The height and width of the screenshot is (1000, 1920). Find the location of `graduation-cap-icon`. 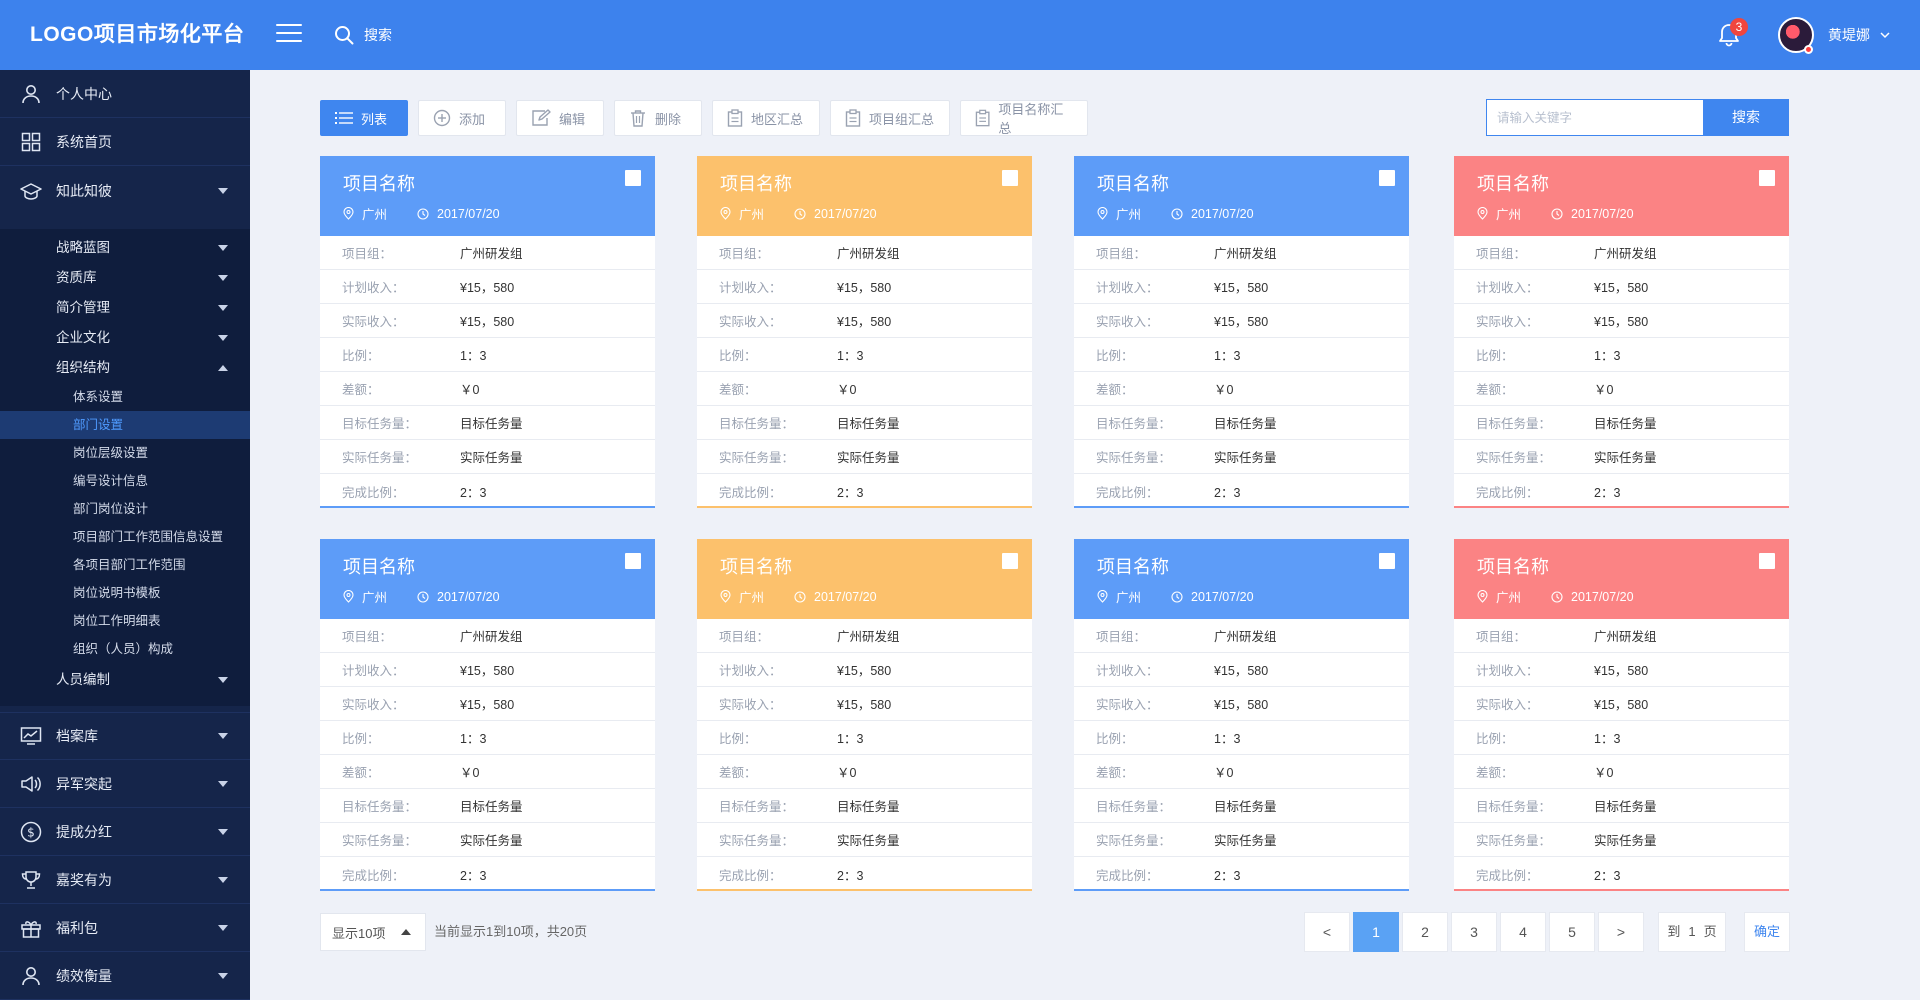

graduation-cap-icon is located at coordinates (31, 191).